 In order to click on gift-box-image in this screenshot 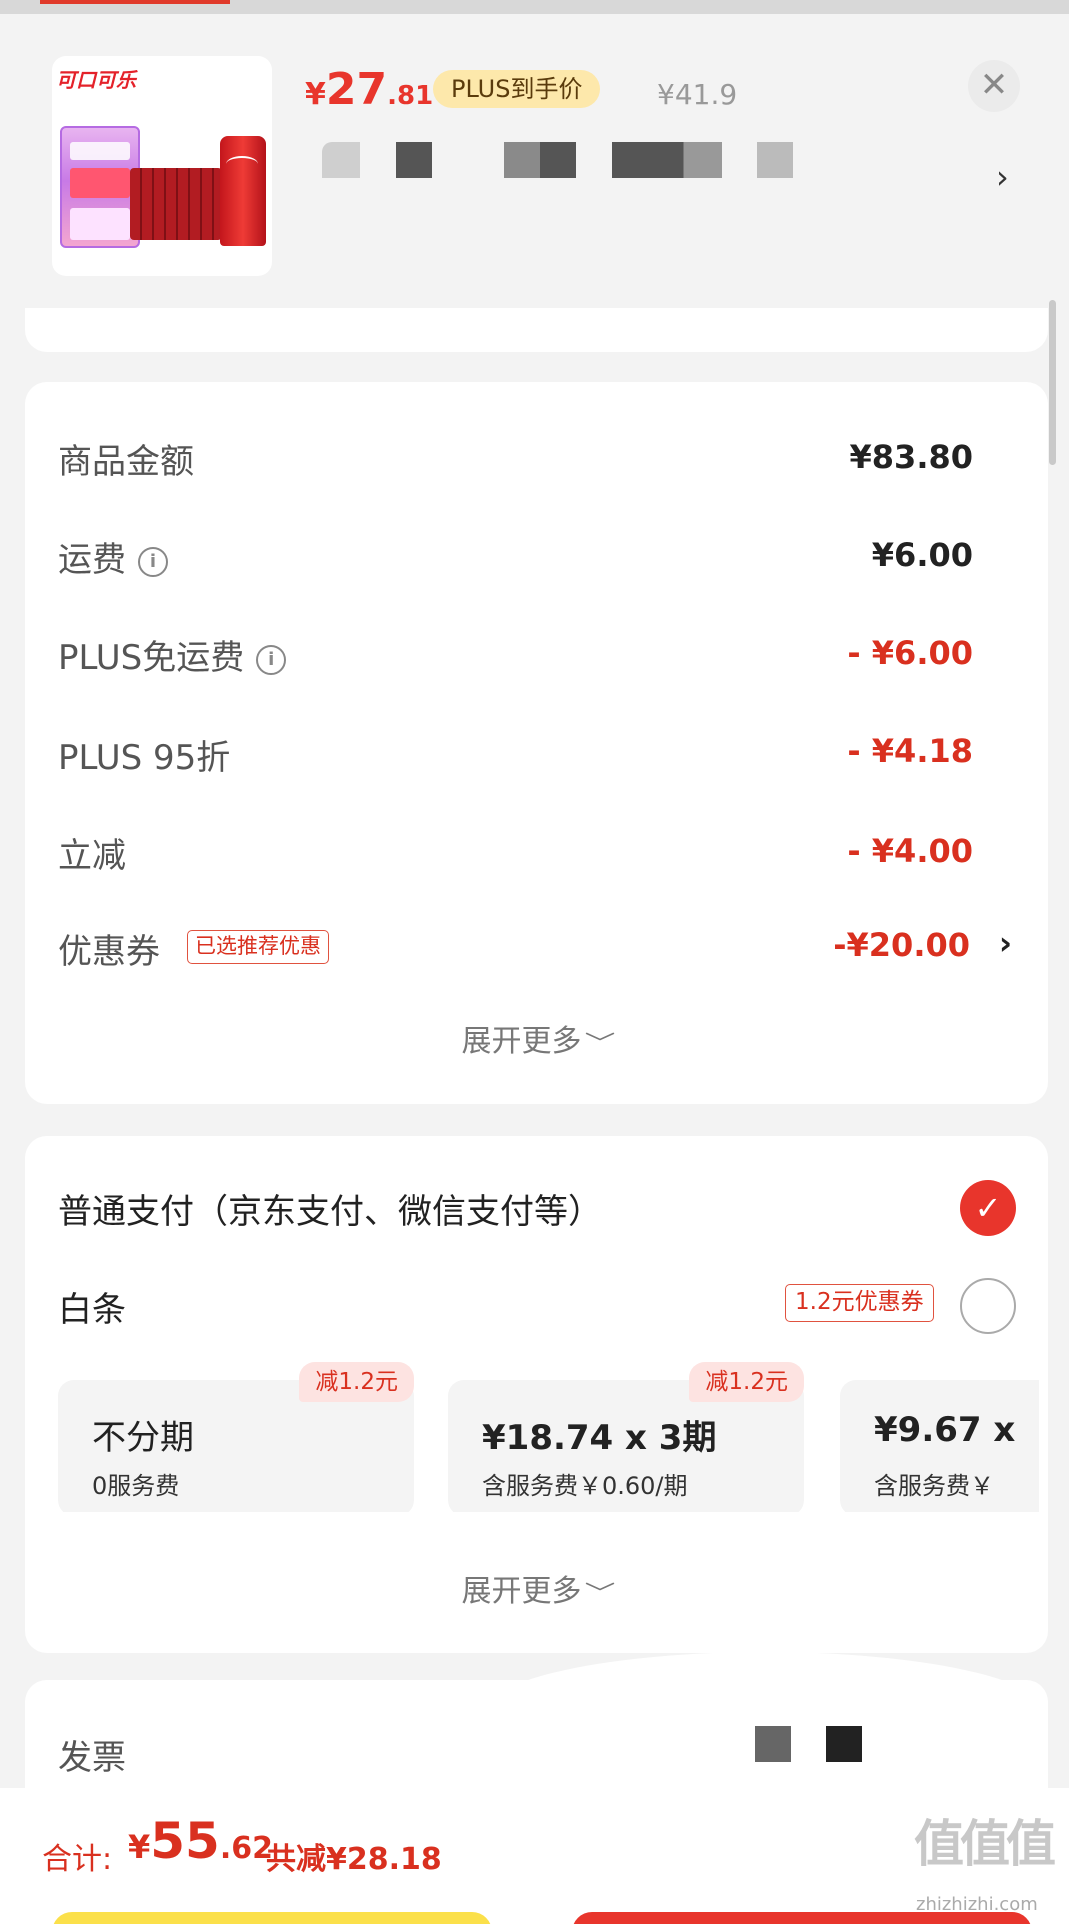, I will do `click(100, 187)`.